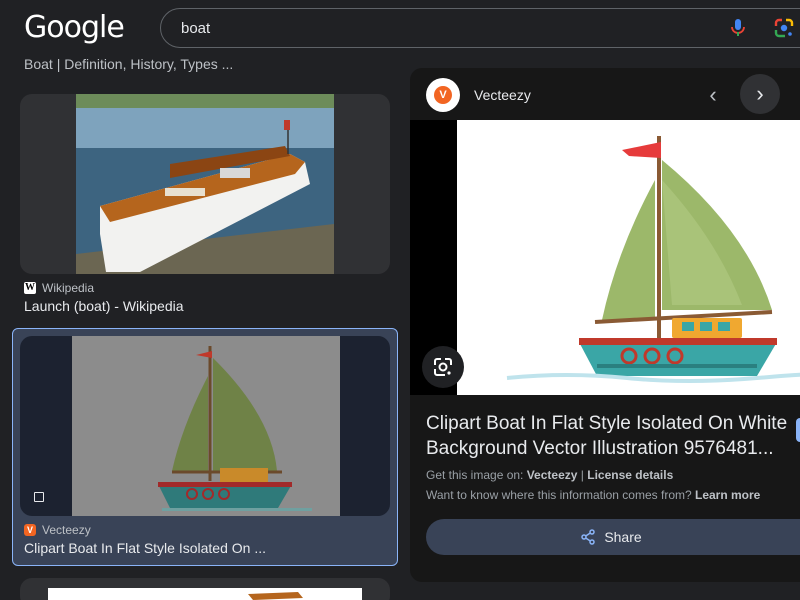 The height and width of the screenshot is (600, 800). What do you see at coordinates (784, 28) in the screenshot?
I see `google-lens-icon` at bounding box center [784, 28].